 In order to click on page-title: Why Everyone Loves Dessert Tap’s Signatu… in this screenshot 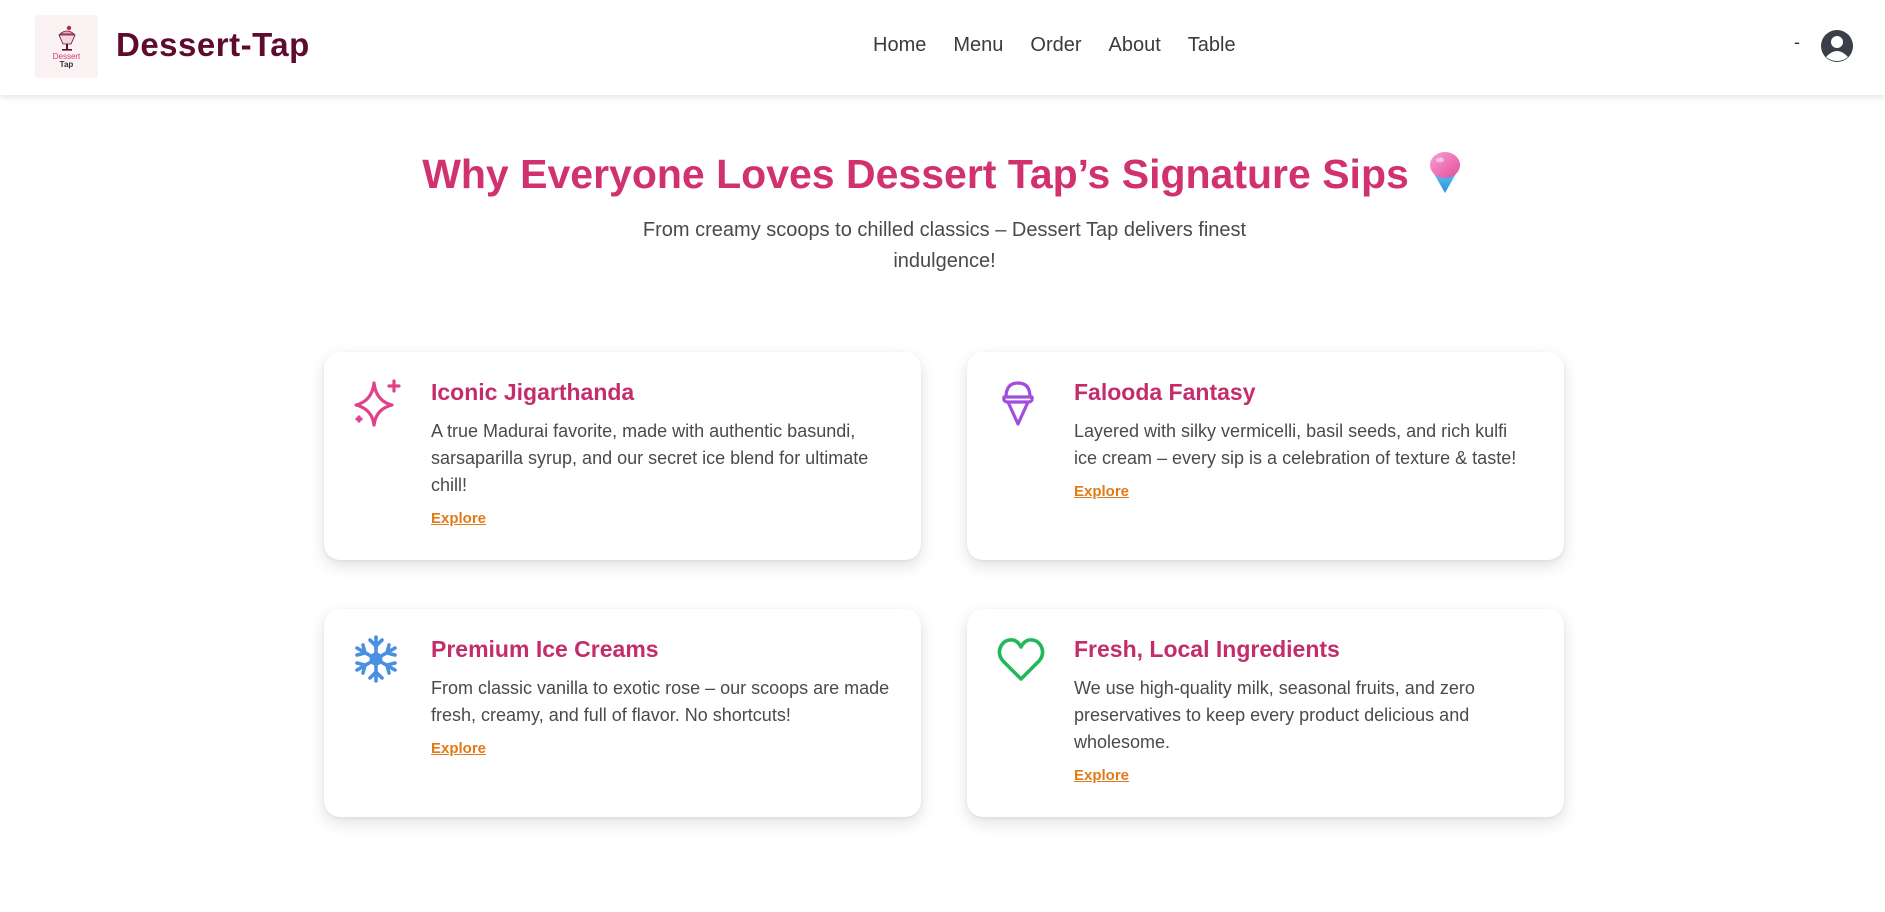, I will do `click(942, 174)`.